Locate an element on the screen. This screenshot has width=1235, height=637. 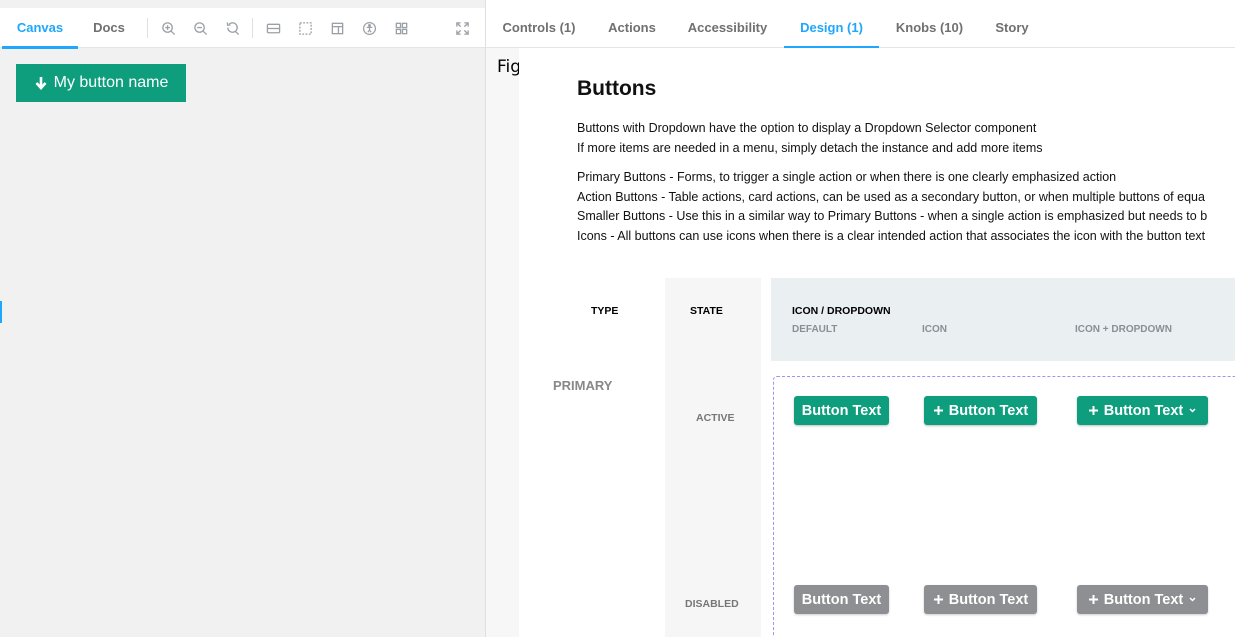
primary-button-default-disabled: Button Text is located at coordinates (841, 599).